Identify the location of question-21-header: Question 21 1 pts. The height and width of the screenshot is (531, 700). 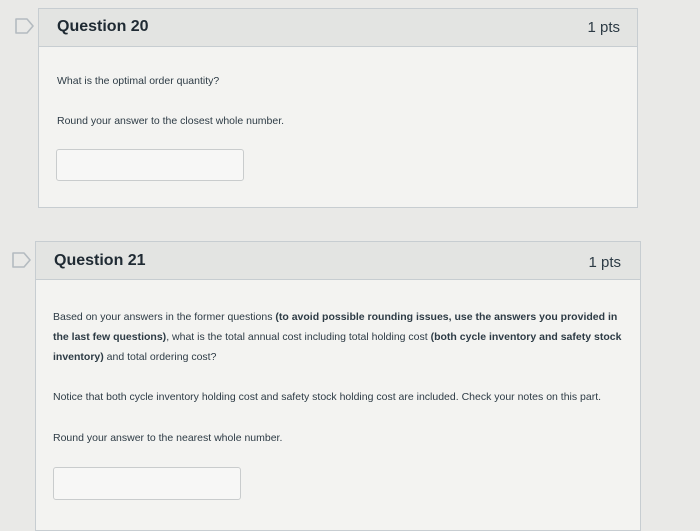
(338, 261).